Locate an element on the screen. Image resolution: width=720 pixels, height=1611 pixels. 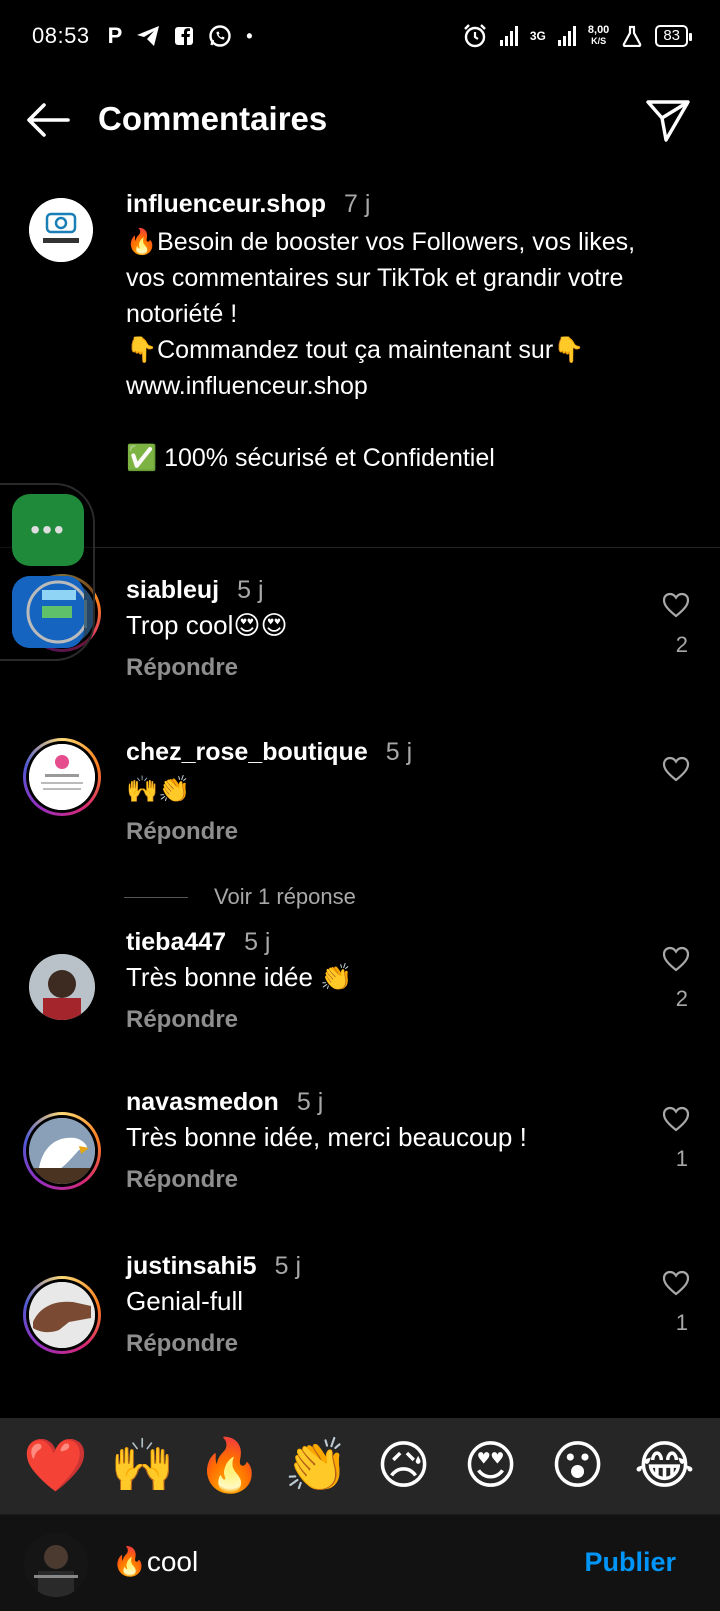
publish-button: Publier is located at coordinates (630, 1562).